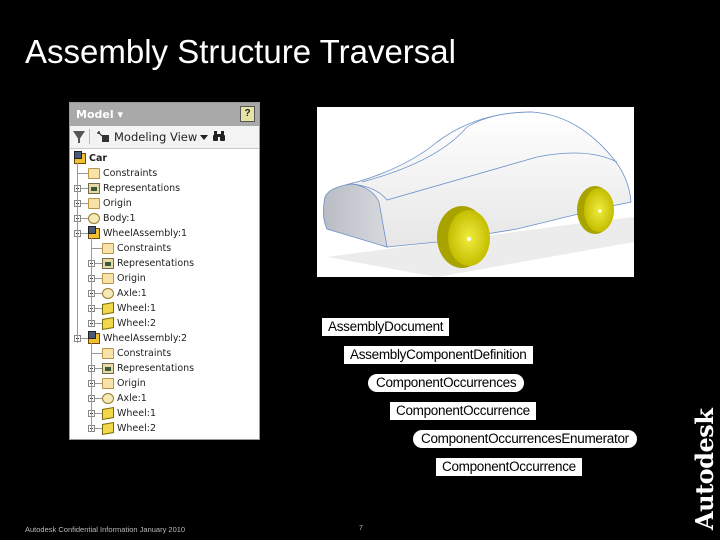 The height and width of the screenshot is (540, 720). Describe the element at coordinates (463, 411) in the screenshot. I see `hierarchy-node-component-occurrence: ComponentOccurrence` at that location.